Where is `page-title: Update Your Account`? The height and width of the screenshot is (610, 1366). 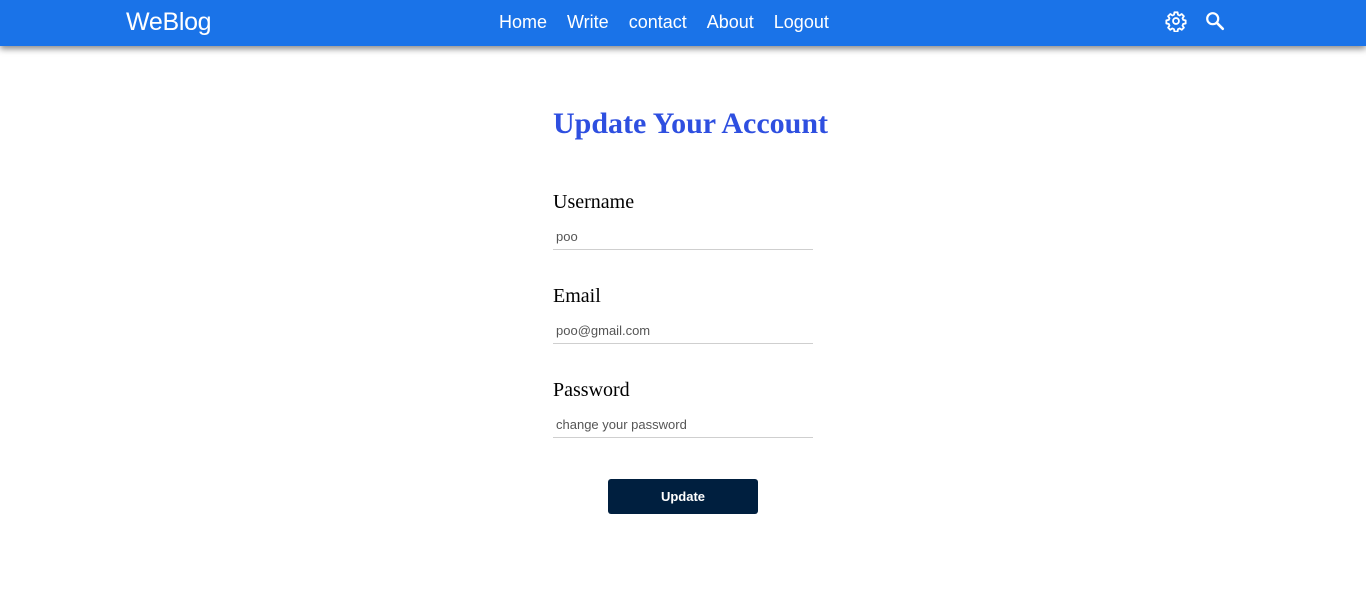
page-title: Update Your Account is located at coordinates (691, 123).